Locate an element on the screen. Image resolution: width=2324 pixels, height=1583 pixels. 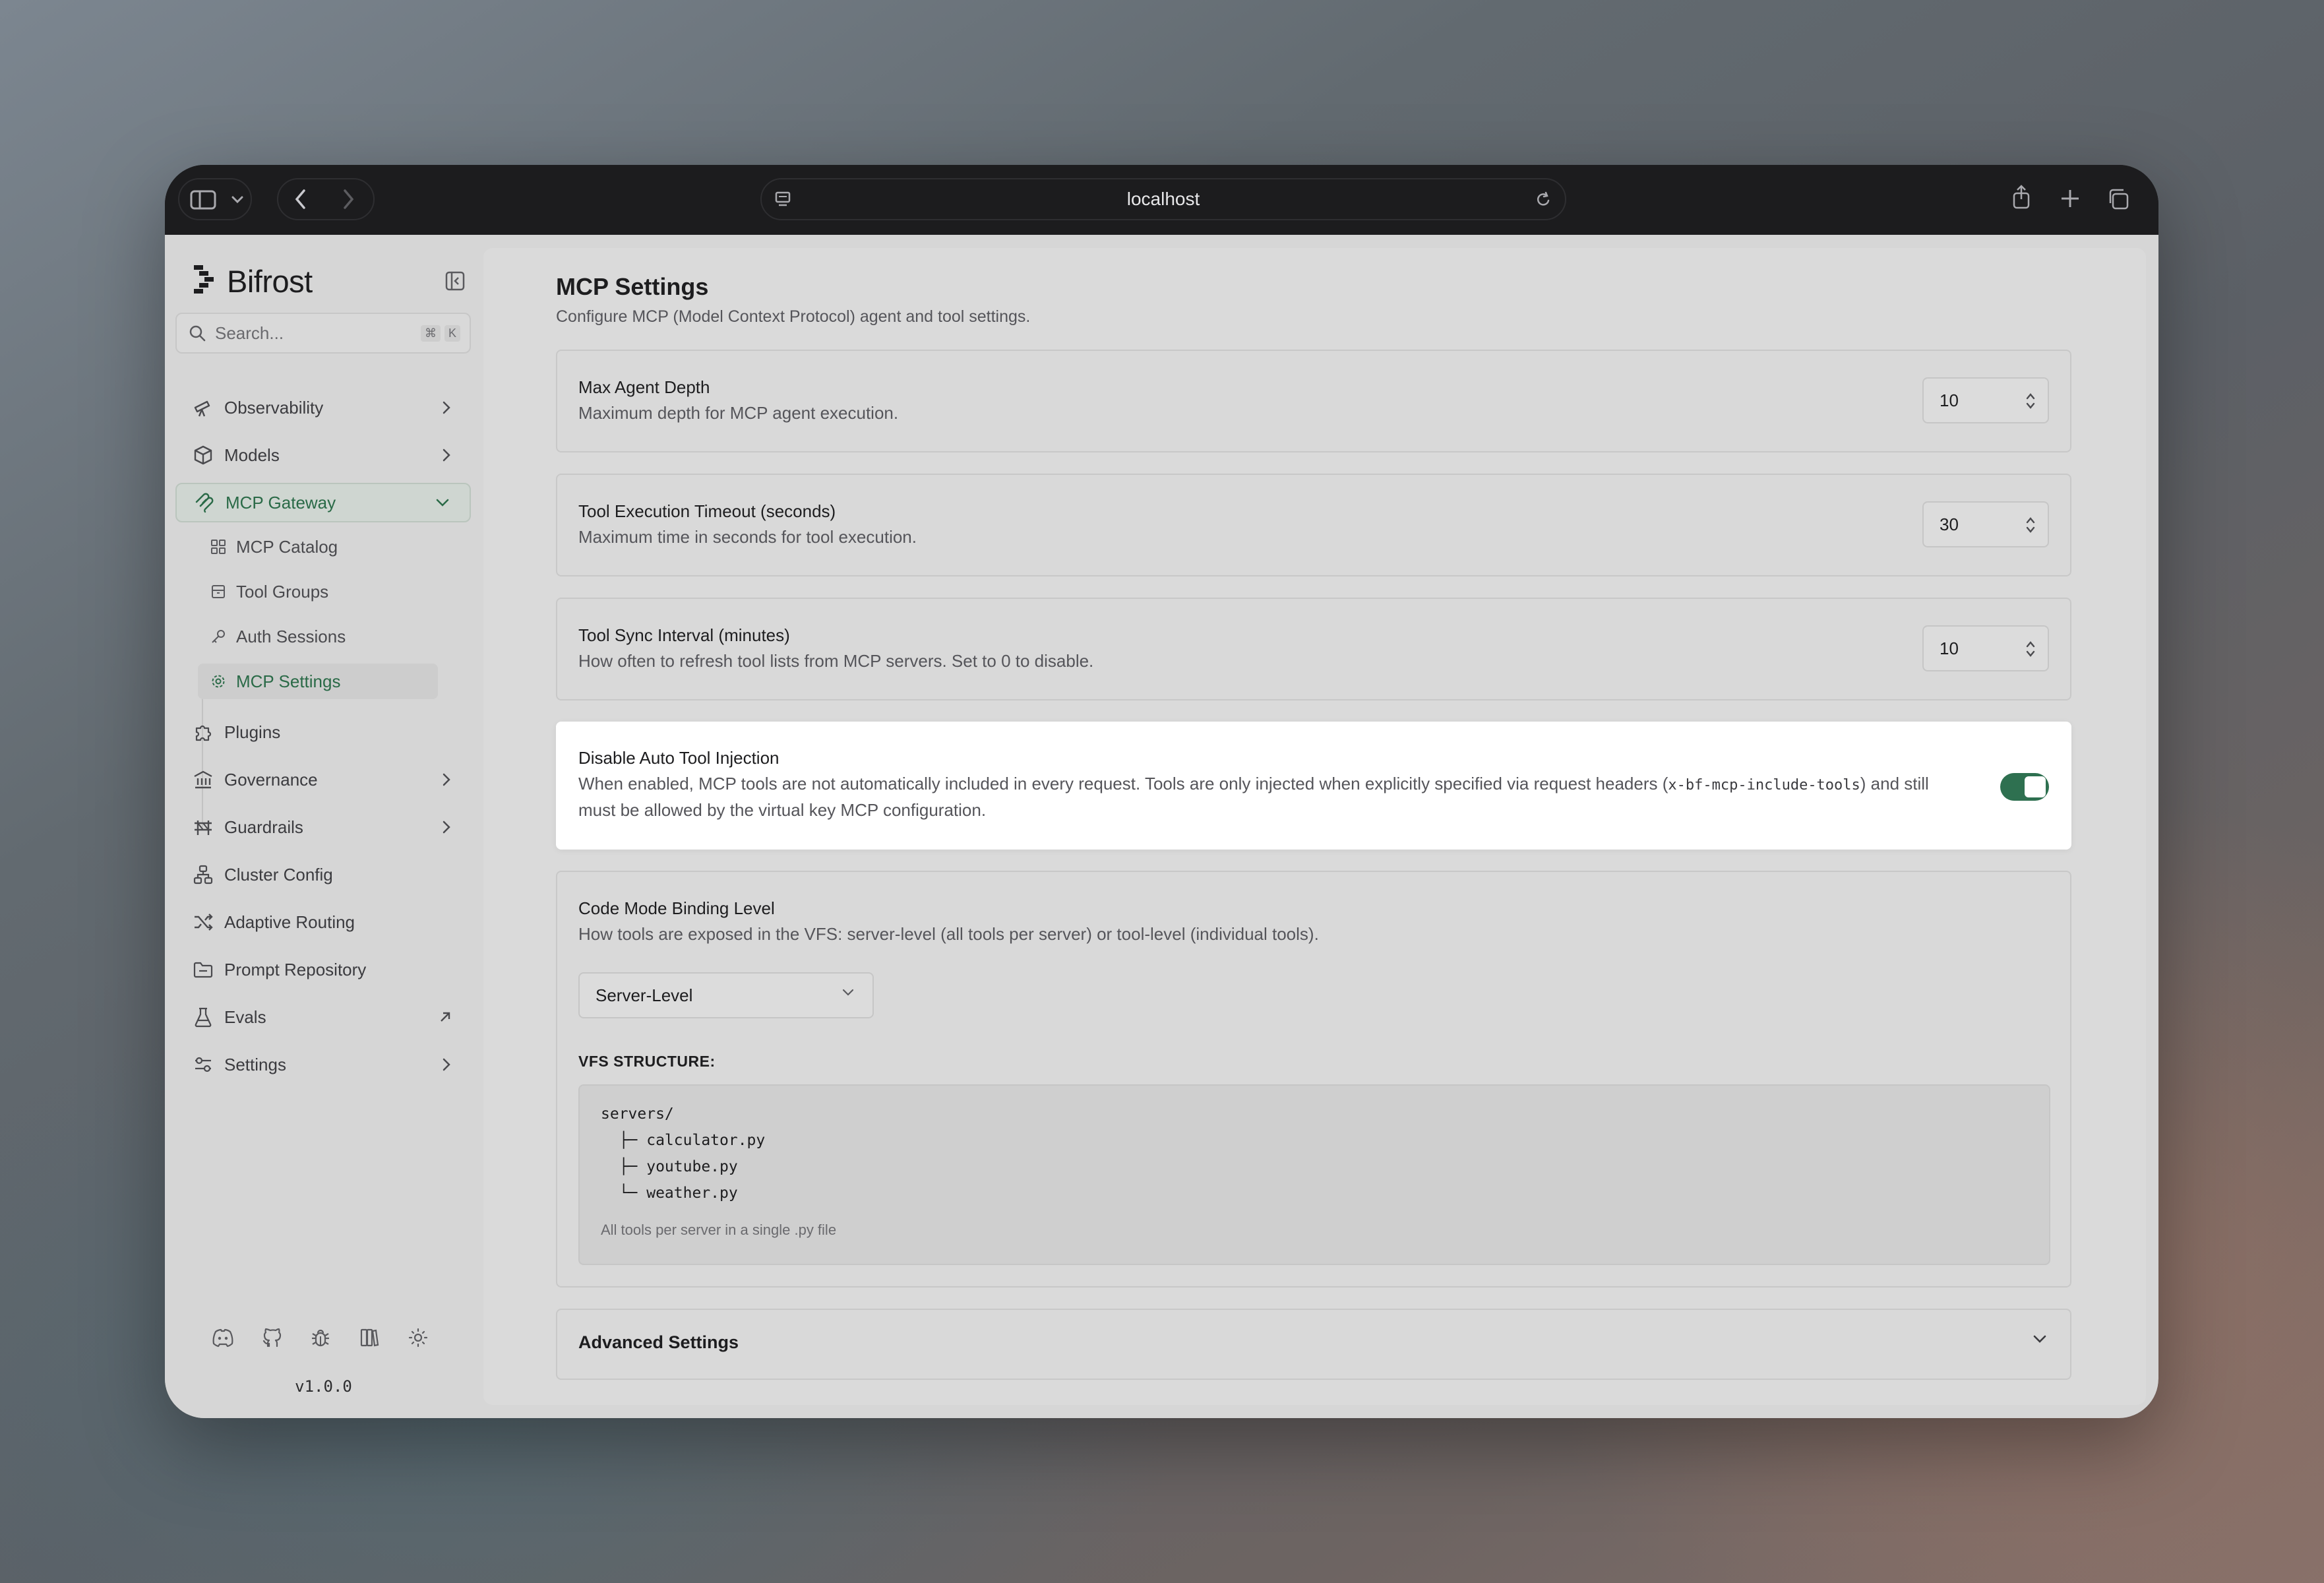
sidebar-item-guardrails: Guardrails is located at coordinates (323, 827).